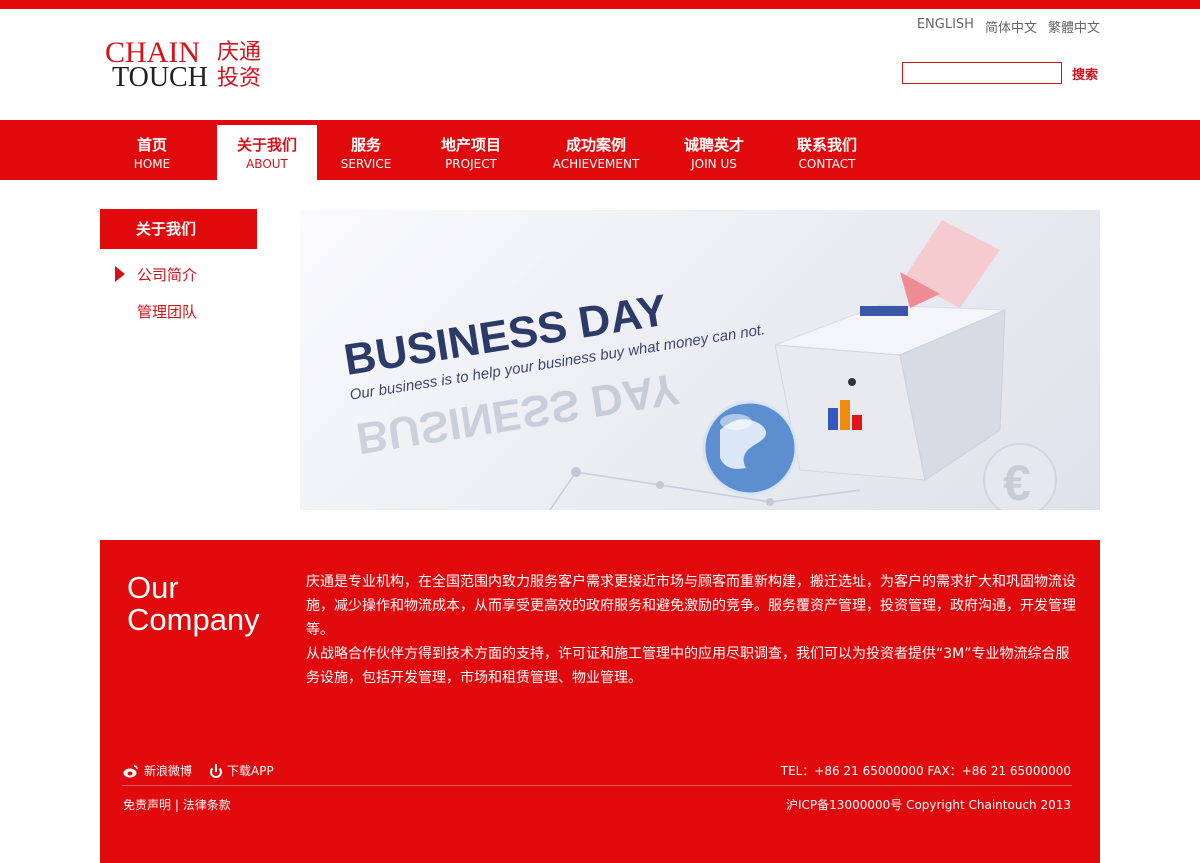 The height and width of the screenshot is (863, 1200). I want to click on app-download-icon, so click(216, 770).